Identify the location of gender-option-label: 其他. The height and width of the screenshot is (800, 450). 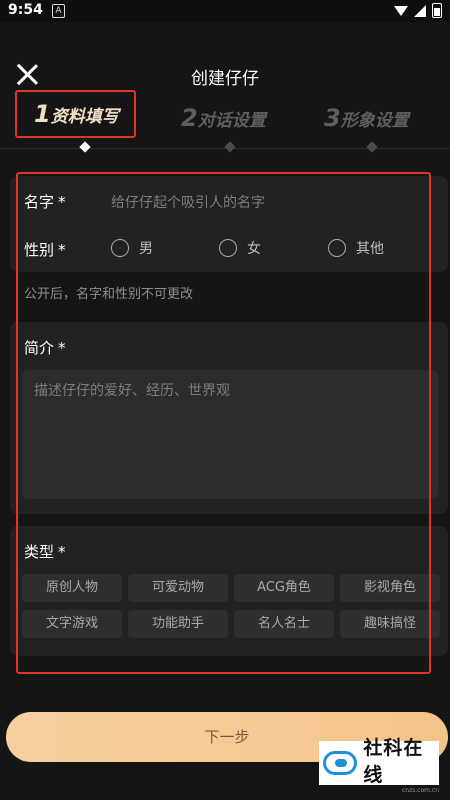
(370, 249).